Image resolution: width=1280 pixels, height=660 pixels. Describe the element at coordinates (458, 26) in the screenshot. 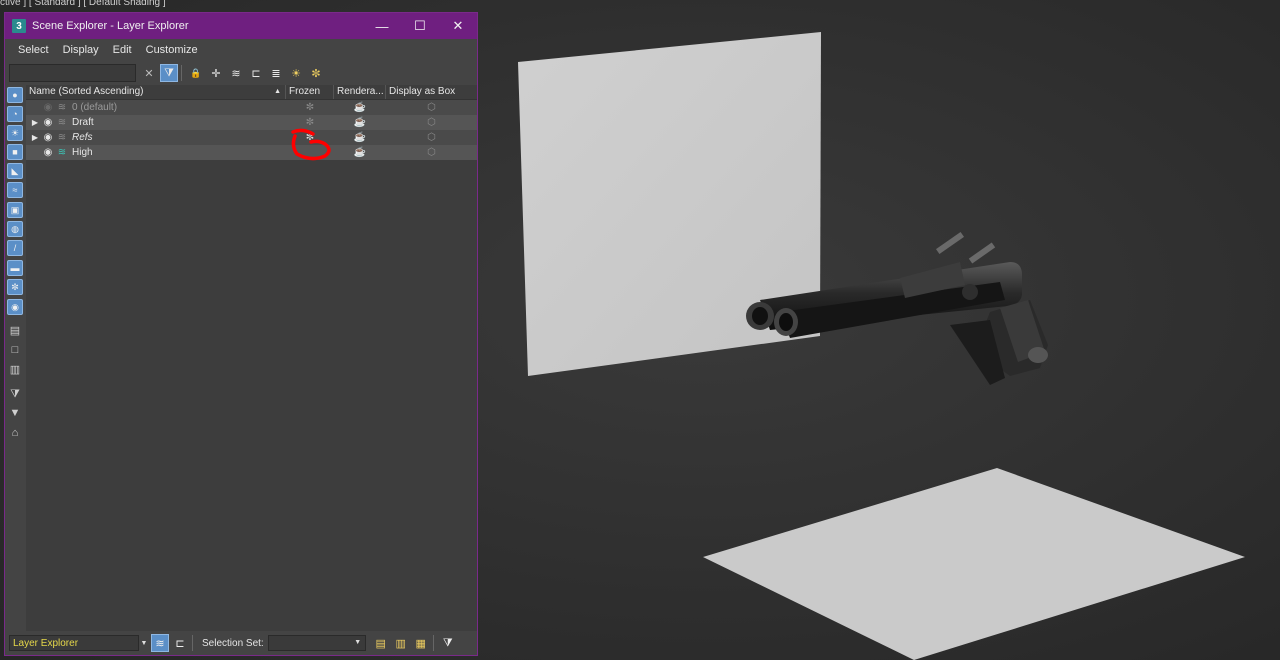

I see `close-button: ✕` at that location.